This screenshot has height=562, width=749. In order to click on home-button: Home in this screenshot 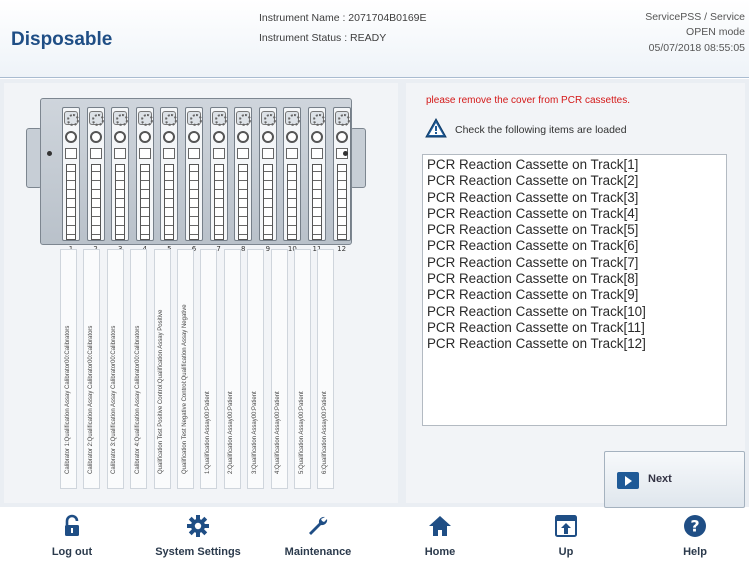, I will do `click(440, 535)`.